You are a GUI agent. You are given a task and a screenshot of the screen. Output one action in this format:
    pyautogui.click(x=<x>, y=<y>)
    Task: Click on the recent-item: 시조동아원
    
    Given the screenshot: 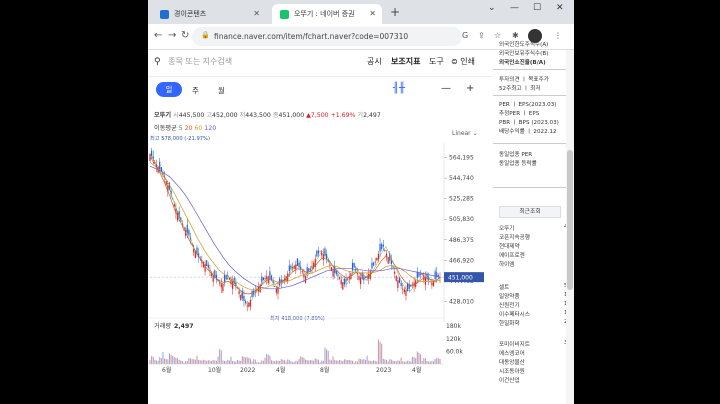 What is the action you would take?
    pyautogui.click(x=512, y=371)
    